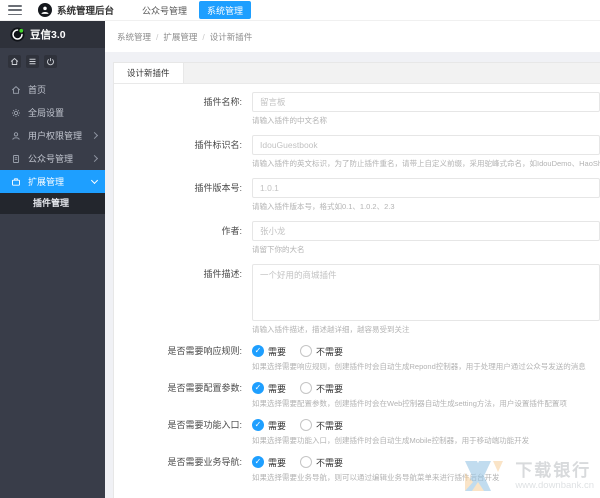  I want to click on person-icon, so click(45, 10).